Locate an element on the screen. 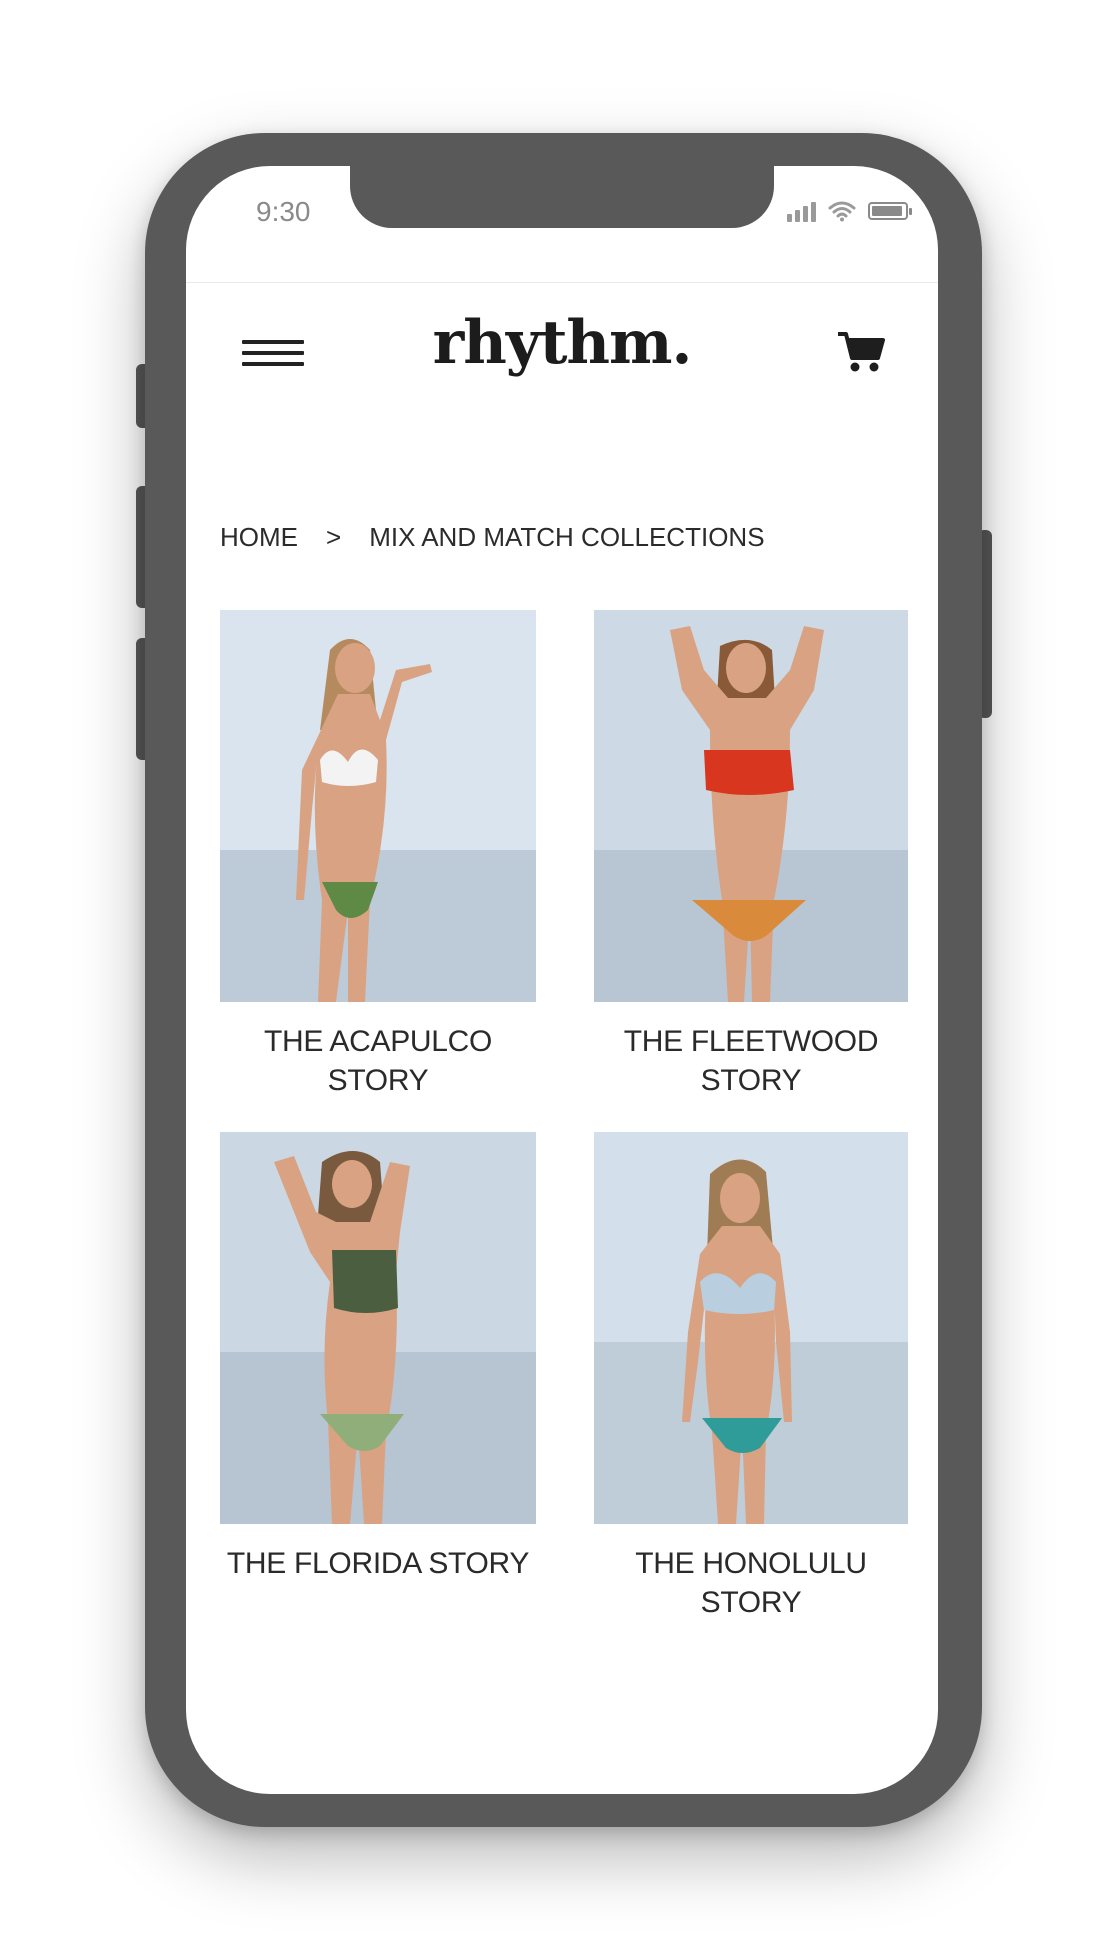  breadcrumb-home-link: HOME is located at coordinates (259, 537).